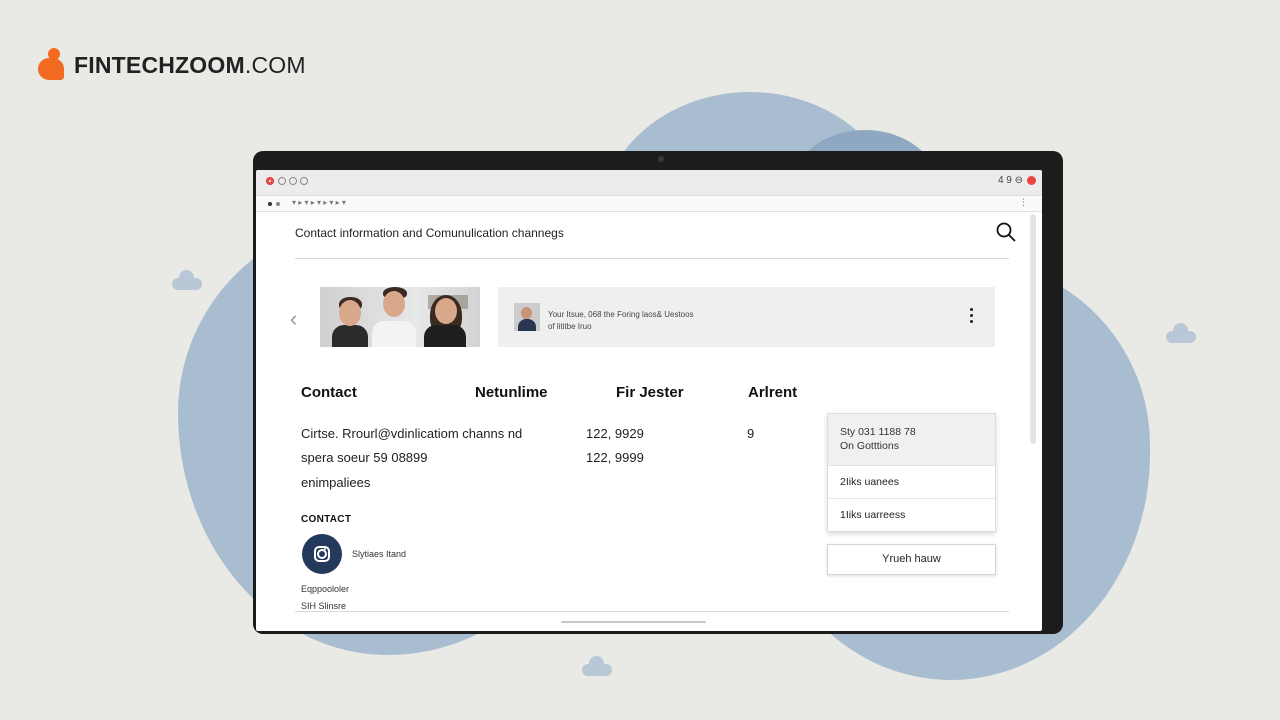  Describe the element at coordinates (52, 65) in the screenshot. I see `logo-icon` at that location.